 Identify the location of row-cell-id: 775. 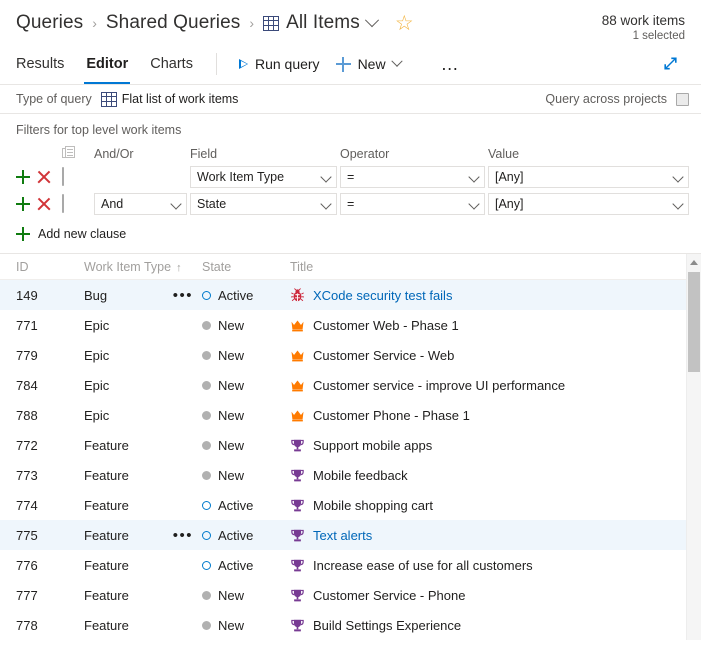
(27, 535).